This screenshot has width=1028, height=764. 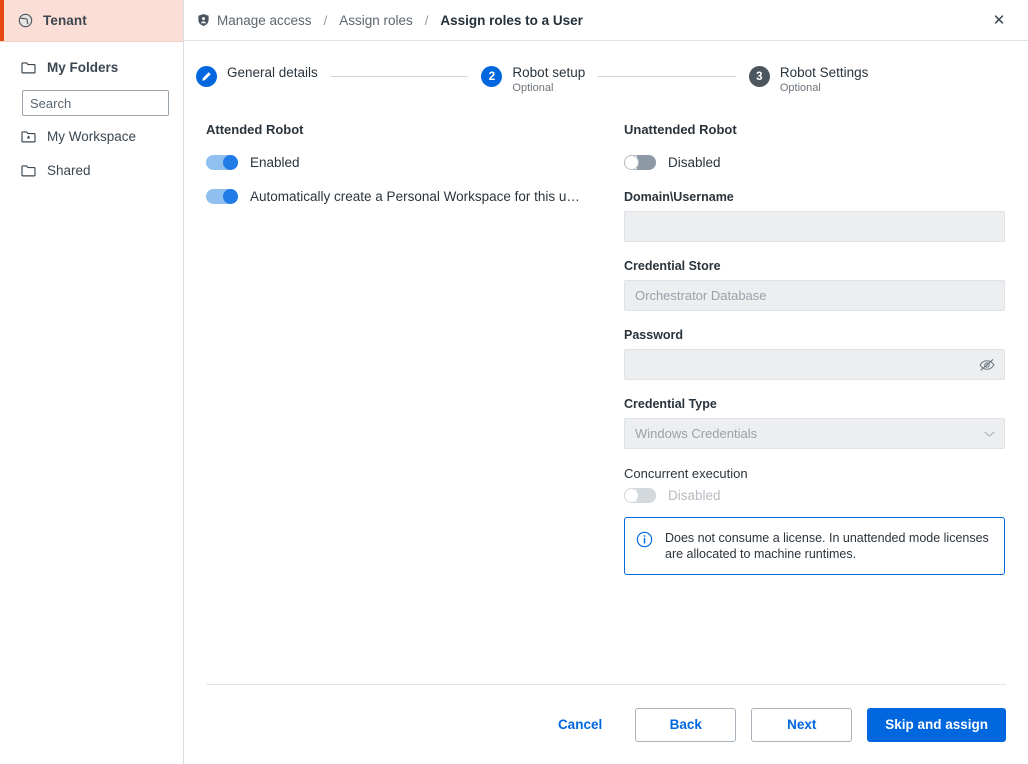 I want to click on workspace-folder-icon, so click(x=28, y=136).